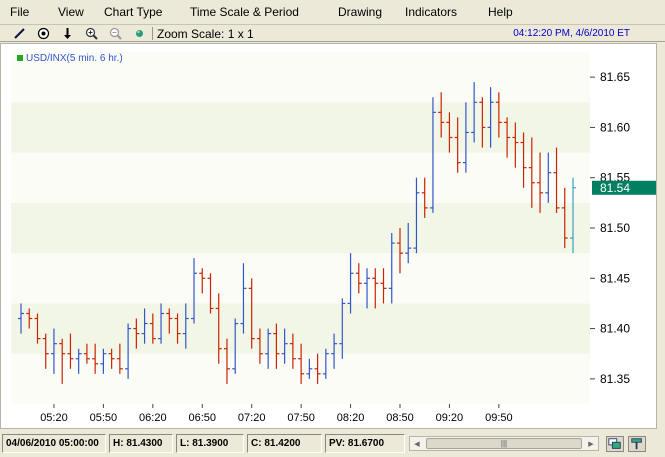  I want to click on line-draw-icon, so click(19, 33).